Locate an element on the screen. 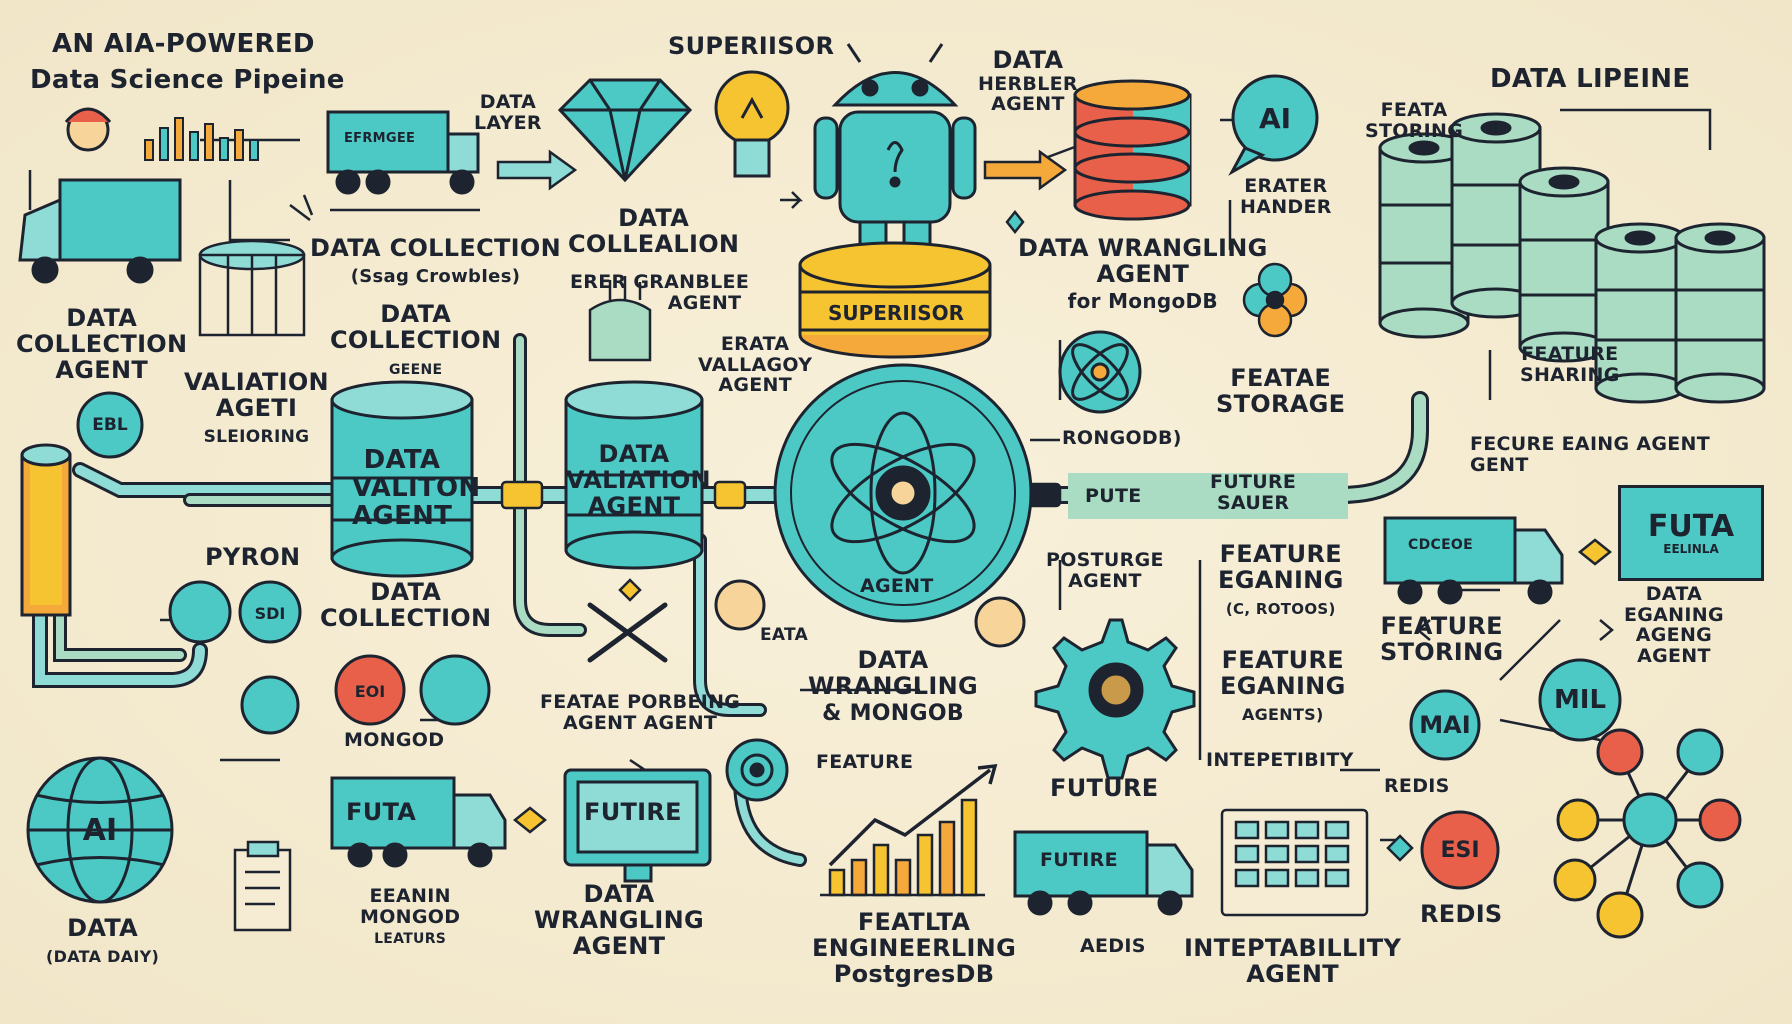 The height and width of the screenshot is (1024, 1792). featae-line2: STORAGE is located at coordinates (1281, 403).